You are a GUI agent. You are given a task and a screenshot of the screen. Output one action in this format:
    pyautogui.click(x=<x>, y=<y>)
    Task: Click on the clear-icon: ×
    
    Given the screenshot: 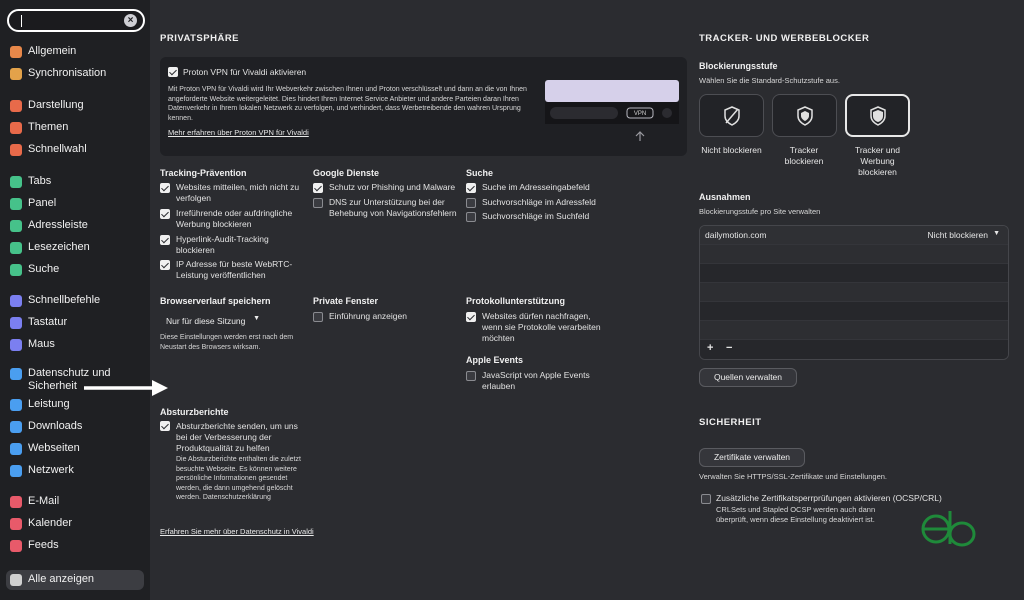 What is the action you would take?
    pyautogui.click(x=130, y=20)
    